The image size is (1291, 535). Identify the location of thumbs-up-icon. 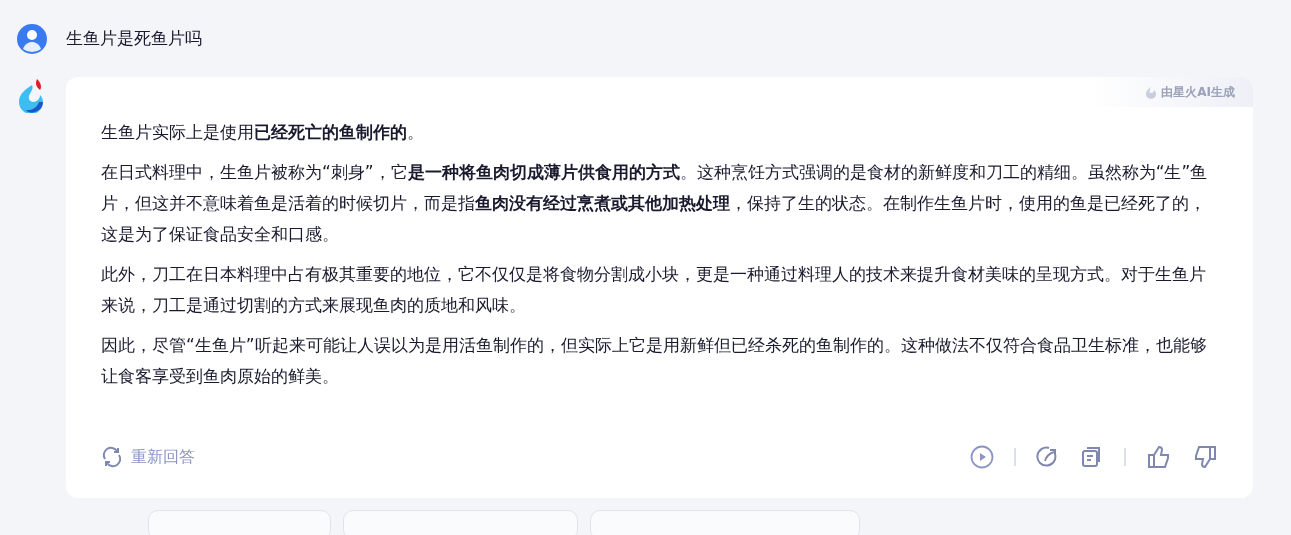
(1159, 457).